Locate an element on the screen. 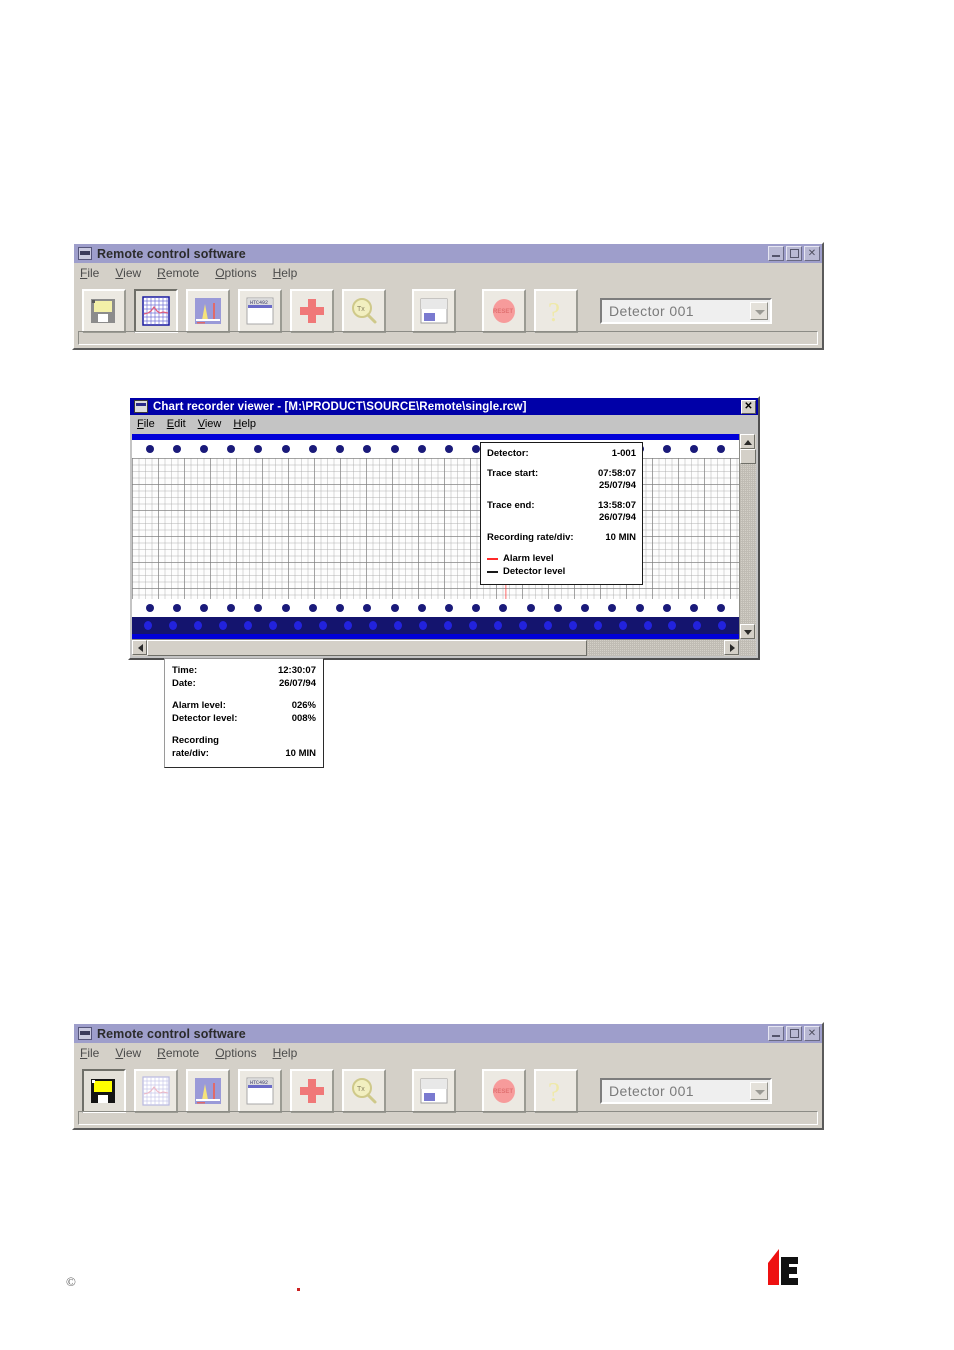 This screenshot has height=1350, width=954. vertical-scroll-thumb is located at coordinates (748, 456).